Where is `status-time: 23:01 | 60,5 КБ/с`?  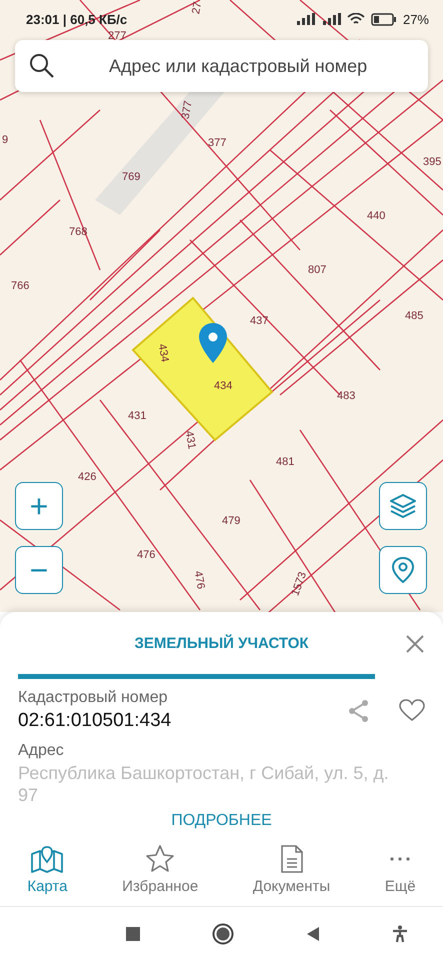
status-time: 23:01 | 60,5 КБ/с is located at coordinates (77, 19).